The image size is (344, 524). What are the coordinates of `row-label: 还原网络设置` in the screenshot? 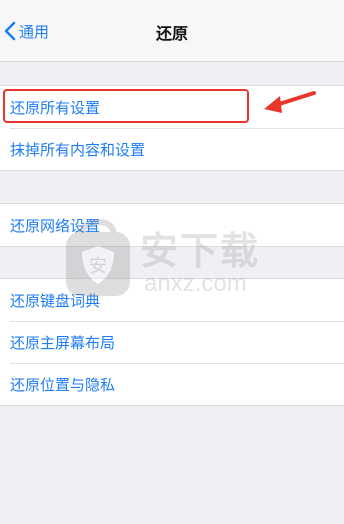 It's located at (55, 225).